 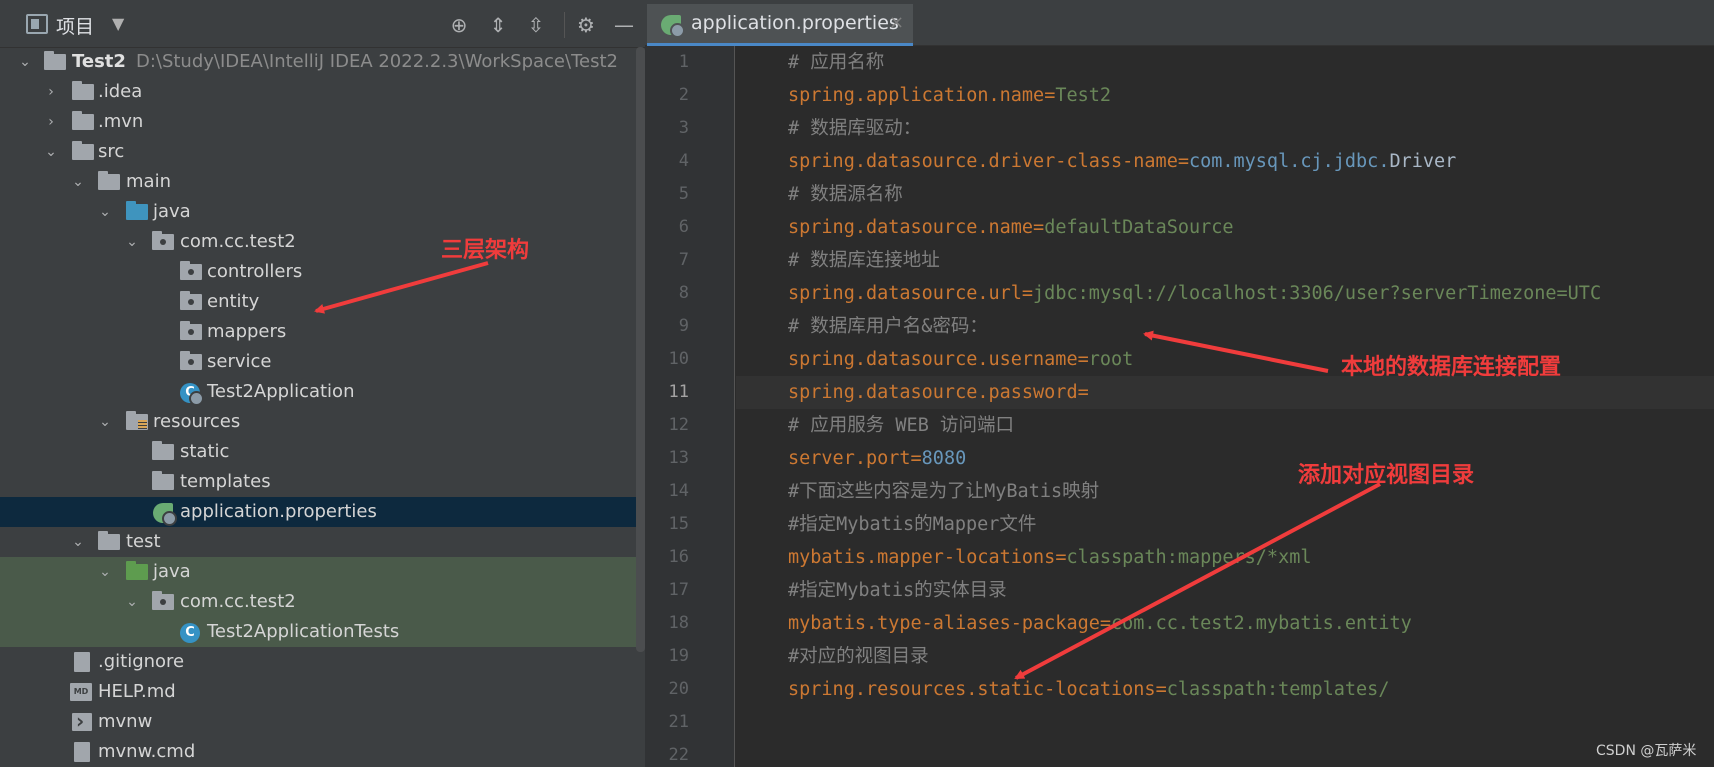 I want to click on tree-item-test-class: C Test2ApplicationTests, so click(x=318, y=632).